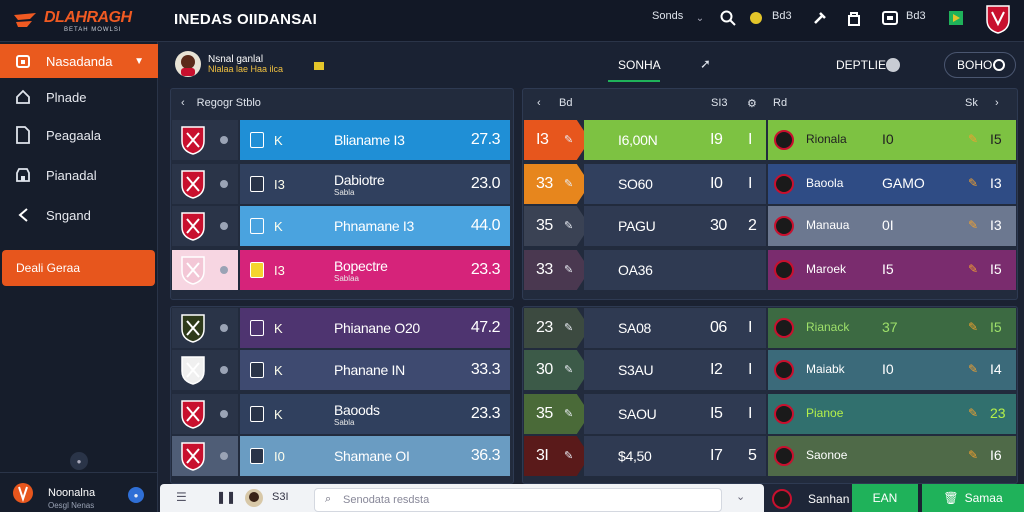 Image resolution: width=1024 pixels, height=512 pixels. Describe the element at coordinates (25, 20) in the screenshot. I see `logo-mark-icon` at that location.